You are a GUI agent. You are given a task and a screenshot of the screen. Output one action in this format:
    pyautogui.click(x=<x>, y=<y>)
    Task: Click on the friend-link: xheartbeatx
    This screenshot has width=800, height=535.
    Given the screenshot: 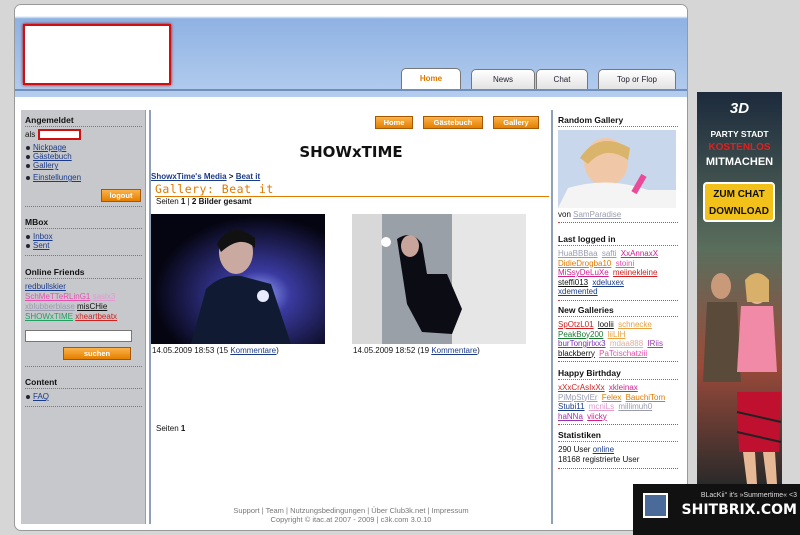 What is the action you would take?
    pyautogui.click(x=96, y=316)
    